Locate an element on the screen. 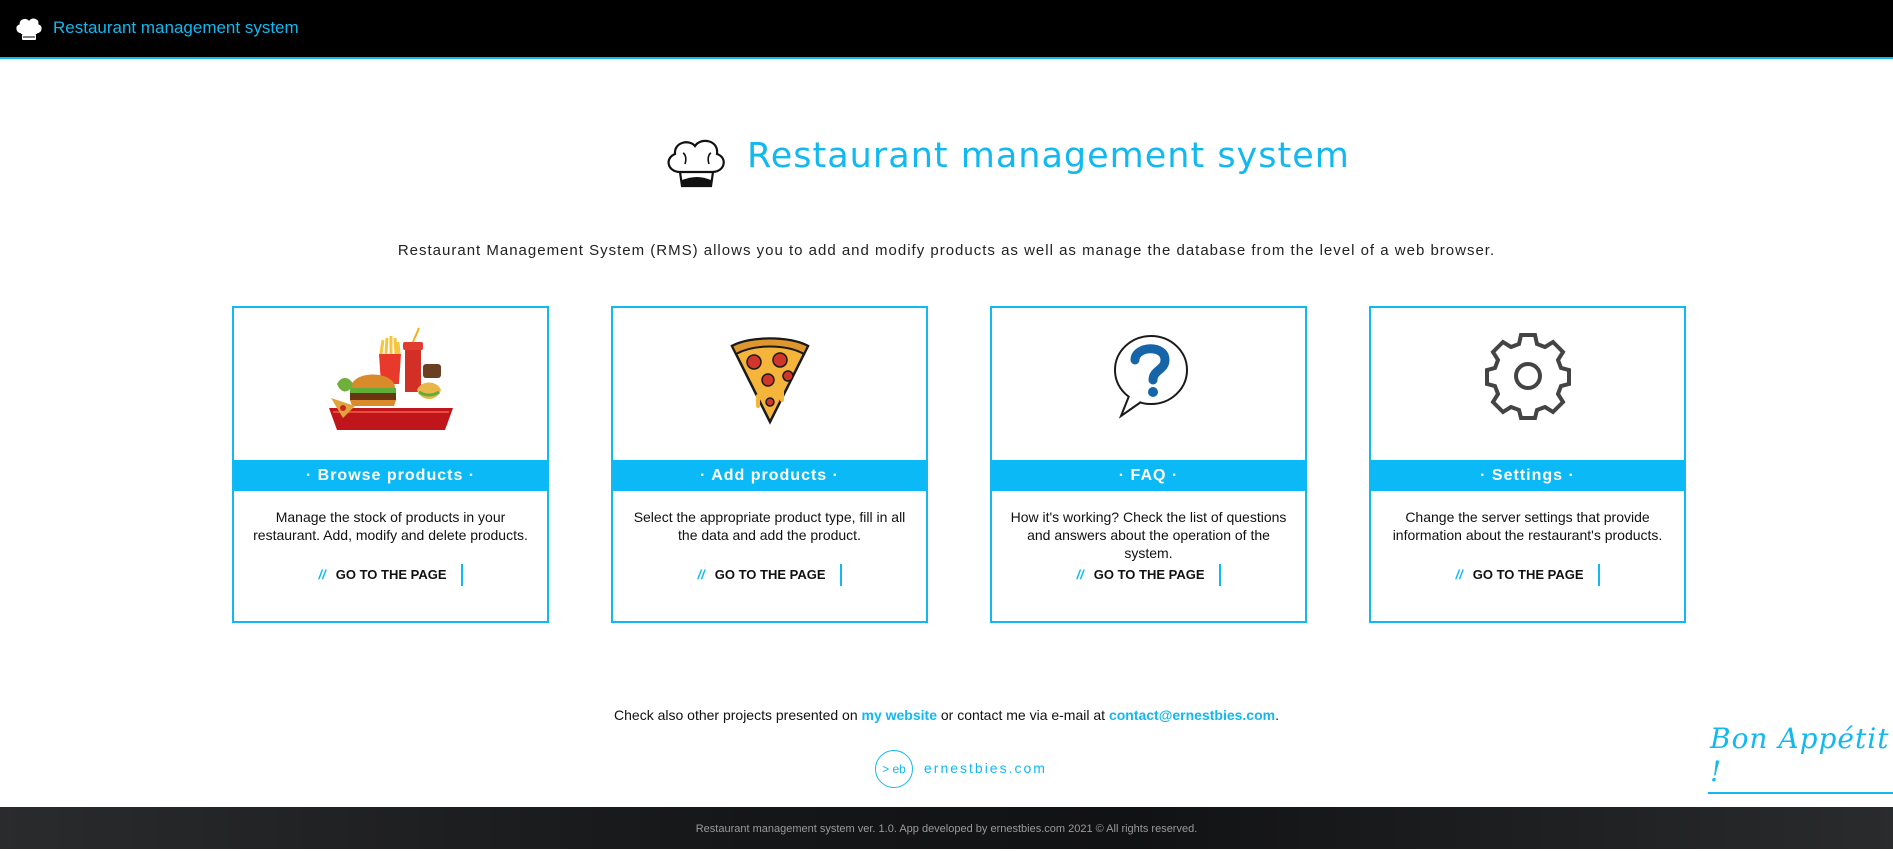 The width and height of the screenshot is (1893, 851). email-link: contact@ernestbies.com is located at coordinates (1192, 715).